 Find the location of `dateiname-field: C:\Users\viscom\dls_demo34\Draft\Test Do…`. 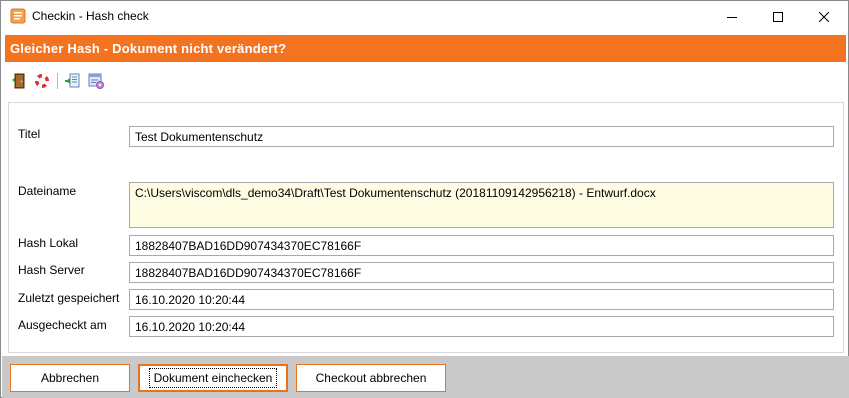

dateiname-field: C:\Users\viscom\dls_demo34\Draft\Test Do… is located at coordinates (481, 205).